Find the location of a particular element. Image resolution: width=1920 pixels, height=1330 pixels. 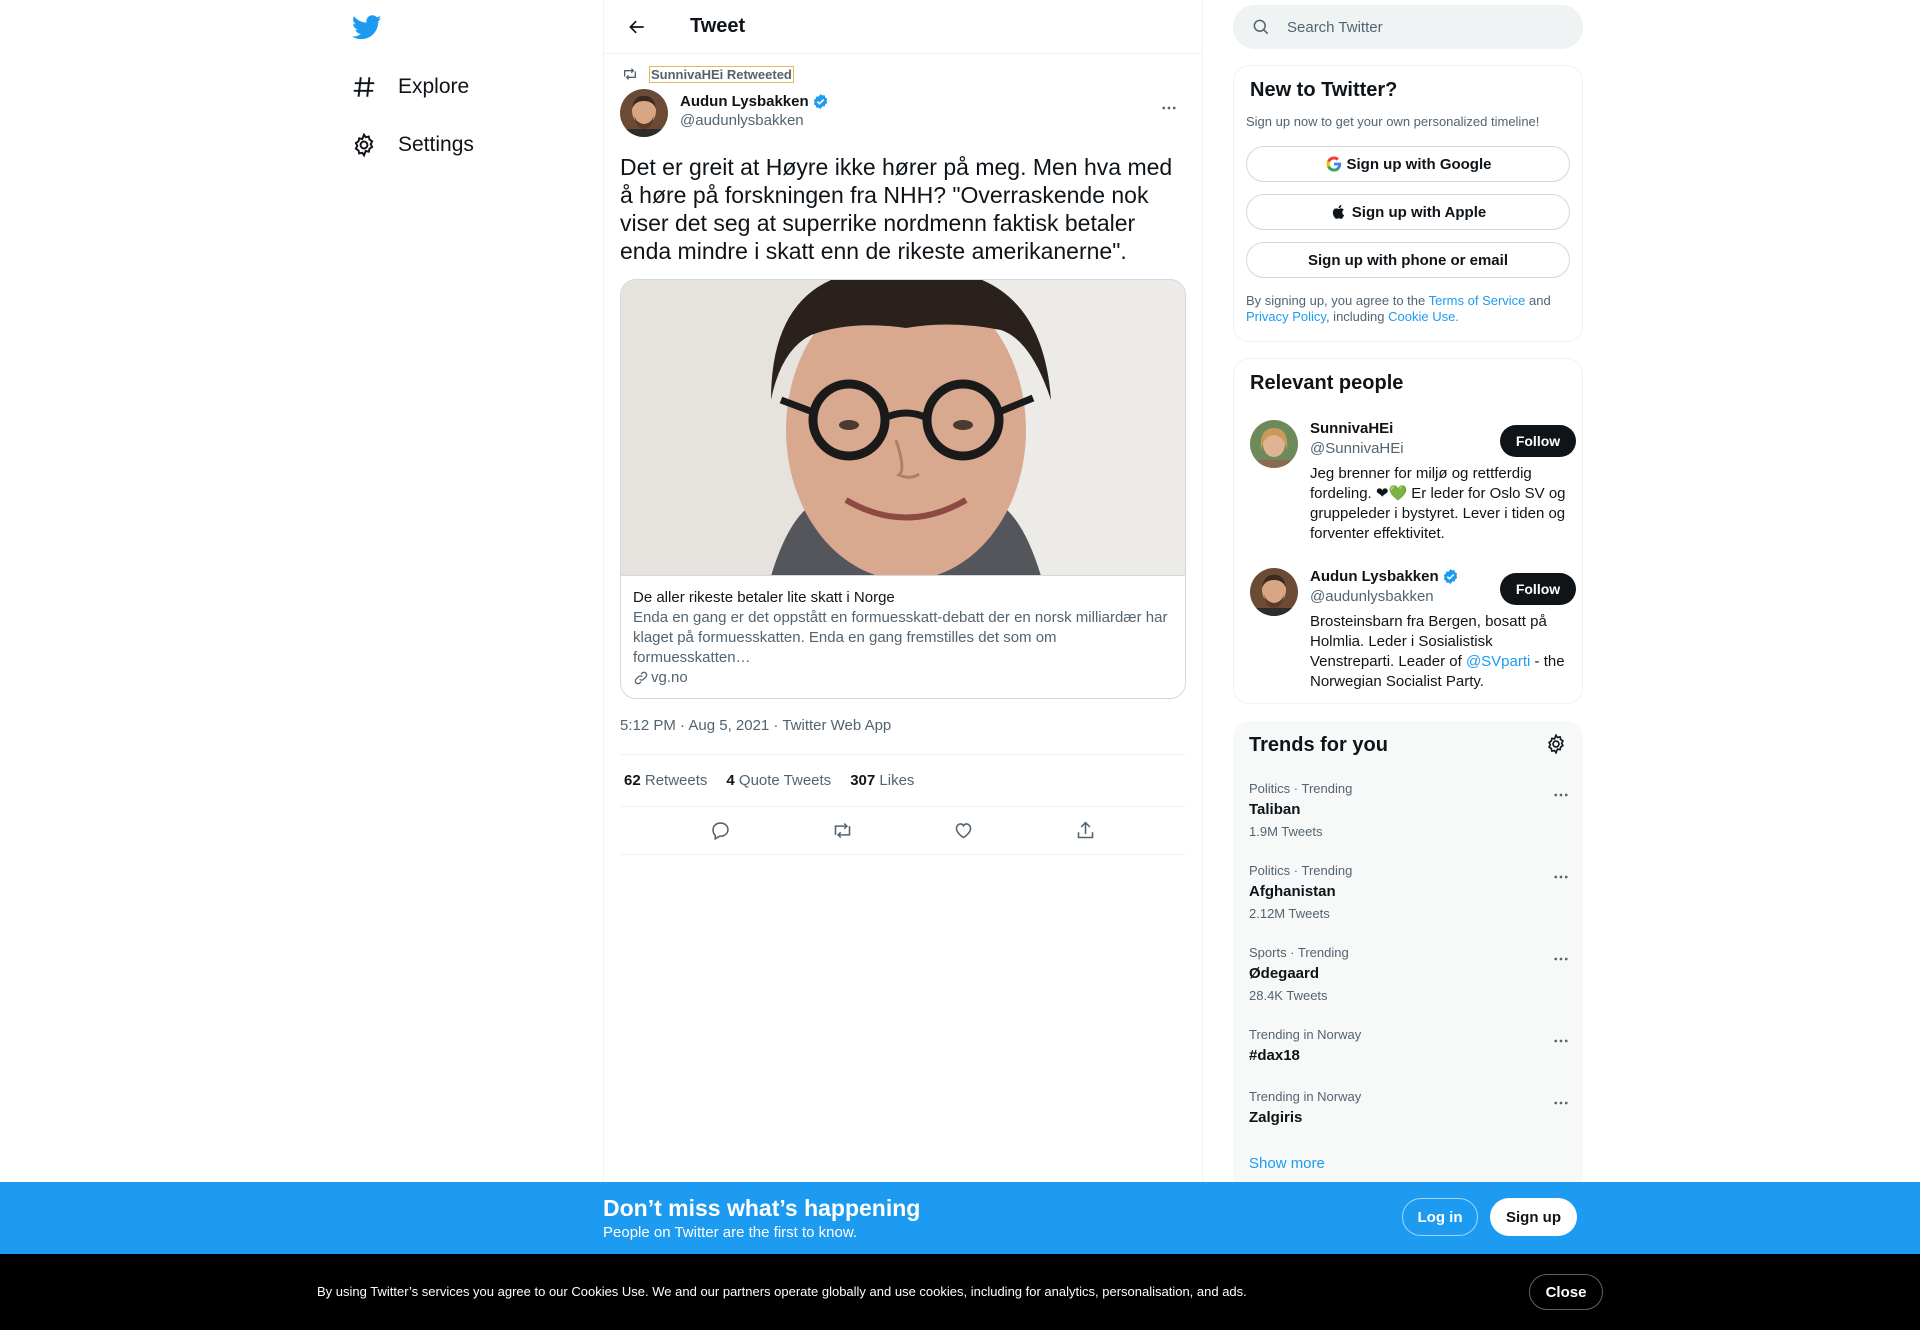

page-title: Tweet is located at coordinates (718, 26).